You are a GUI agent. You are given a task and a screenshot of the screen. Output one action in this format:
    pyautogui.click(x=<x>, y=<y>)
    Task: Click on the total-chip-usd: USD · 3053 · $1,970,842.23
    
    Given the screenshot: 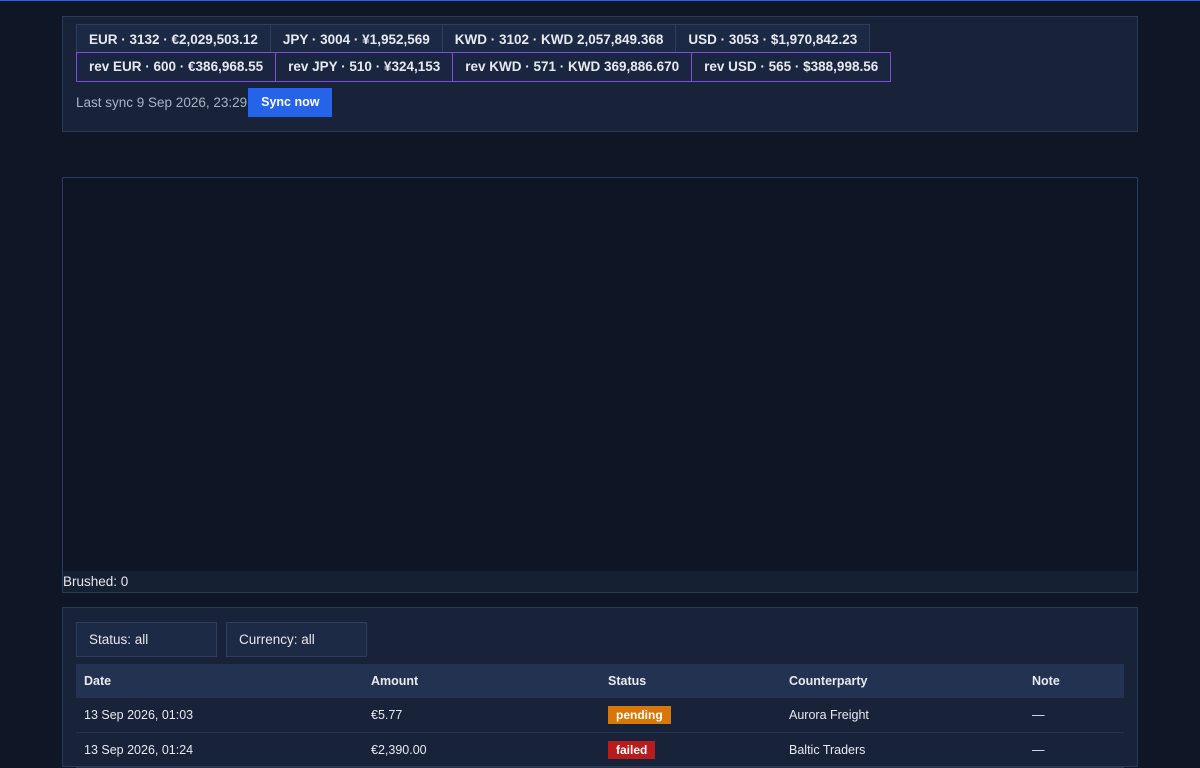 What is the action you would take?
    pyautogui.click(x=773, y=38)
    